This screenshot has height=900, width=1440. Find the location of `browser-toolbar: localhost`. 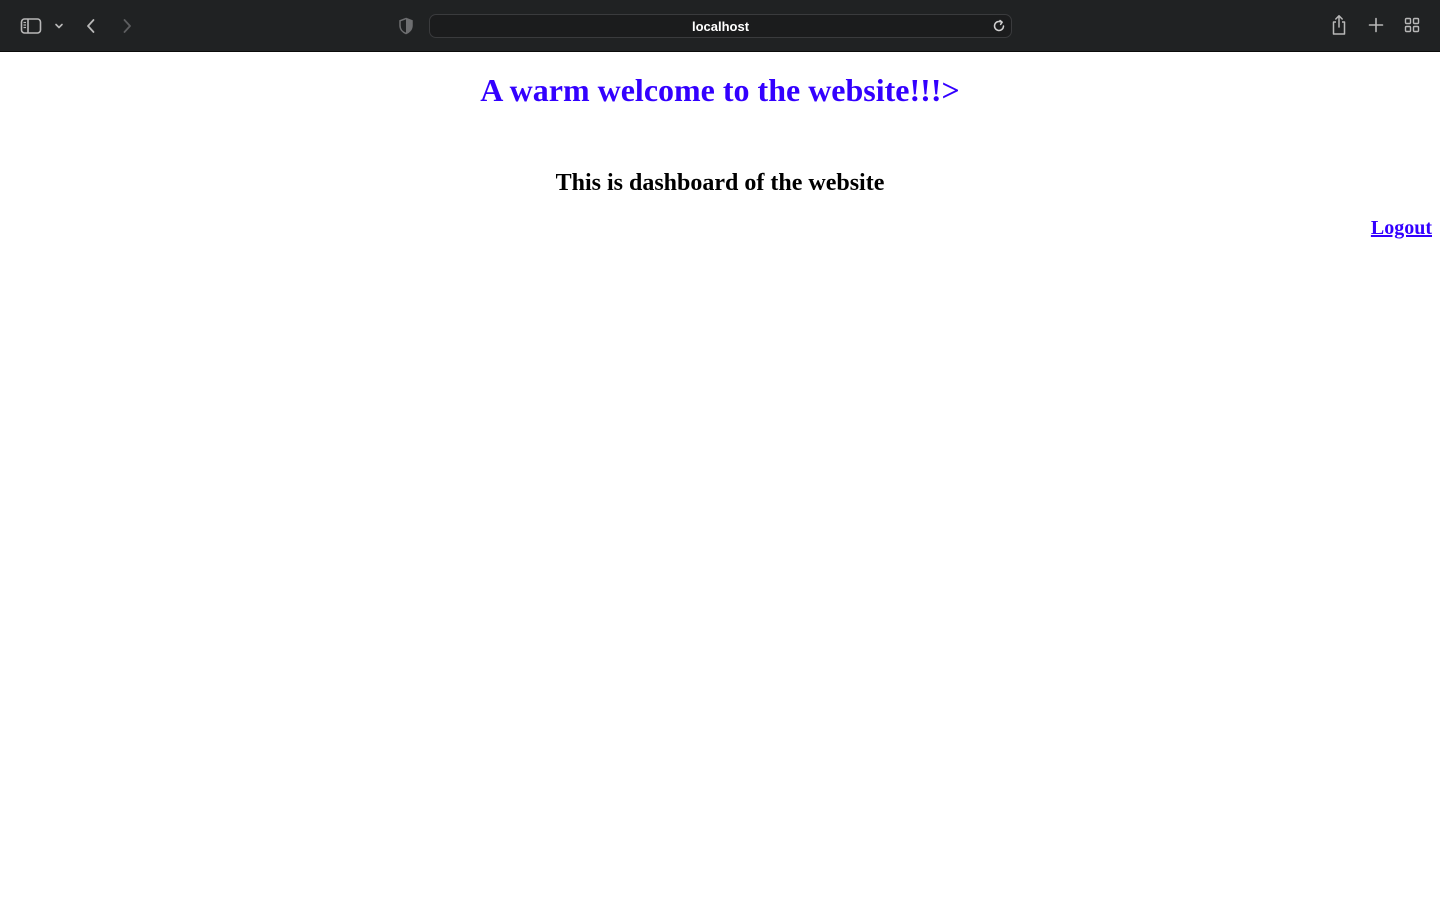

browser-toolbar: localhost is located at coordinates (720, 26).